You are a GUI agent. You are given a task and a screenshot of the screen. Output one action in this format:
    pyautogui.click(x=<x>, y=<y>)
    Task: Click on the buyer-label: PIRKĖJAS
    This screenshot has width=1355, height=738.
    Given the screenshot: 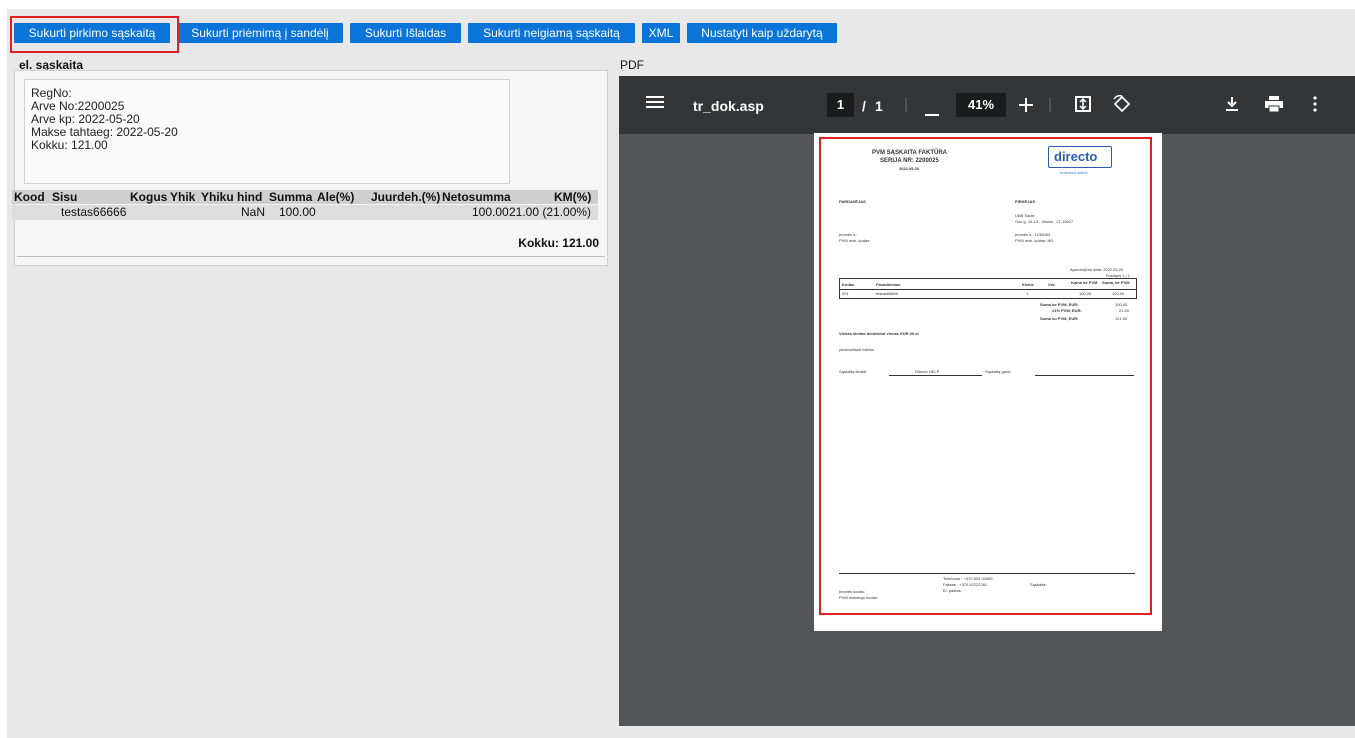 What is the action you would take?
    pyautogui.click(x=1025, y=201)
    